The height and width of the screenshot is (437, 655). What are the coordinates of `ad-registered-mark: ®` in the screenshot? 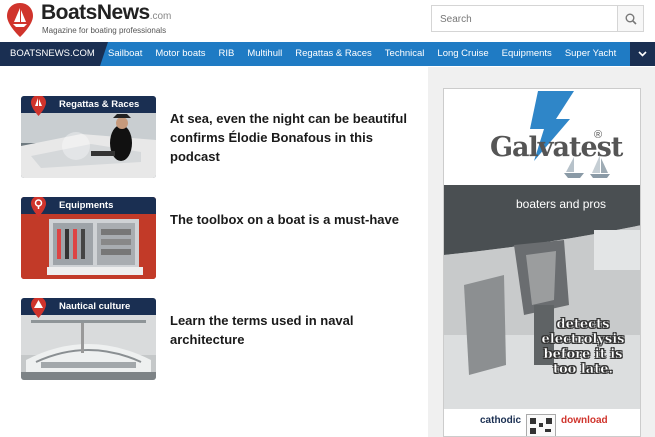 It's located at (598, 135).